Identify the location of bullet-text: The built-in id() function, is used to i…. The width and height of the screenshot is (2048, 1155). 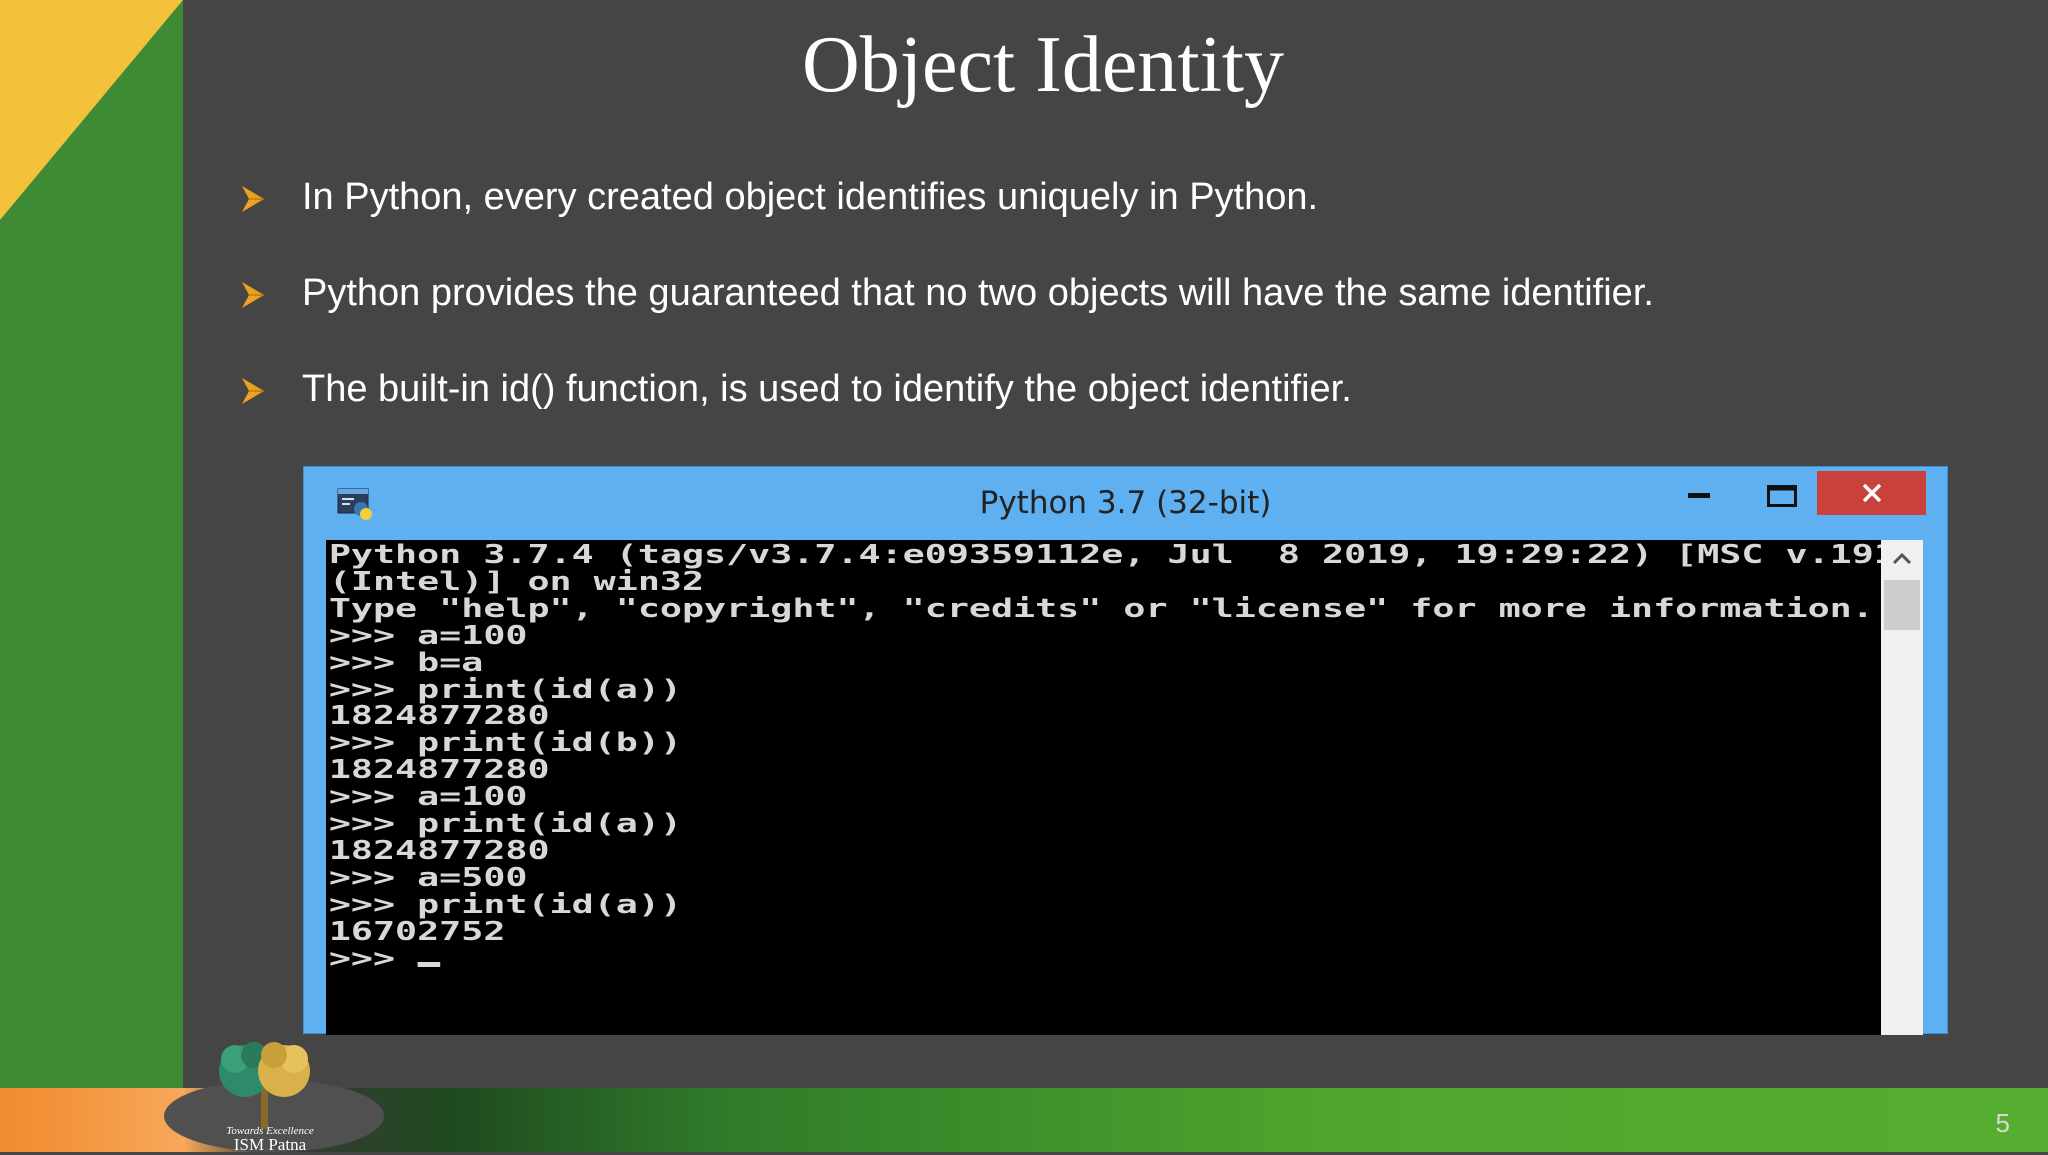
(827, 389).